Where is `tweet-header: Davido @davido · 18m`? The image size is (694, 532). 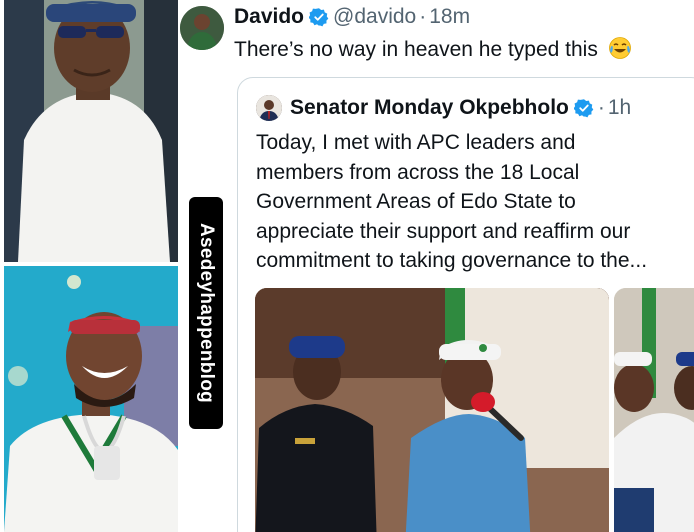 tweet-header: Davido @davido · 18m is located at coordinates (352, 17).